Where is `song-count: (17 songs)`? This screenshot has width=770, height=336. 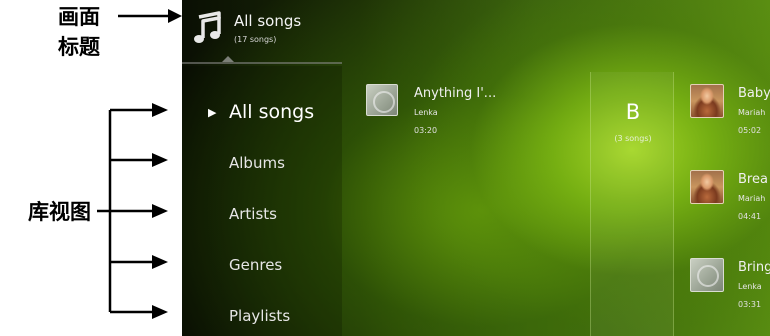
song-count: (17 songs) is located at coordinates (255, 39).